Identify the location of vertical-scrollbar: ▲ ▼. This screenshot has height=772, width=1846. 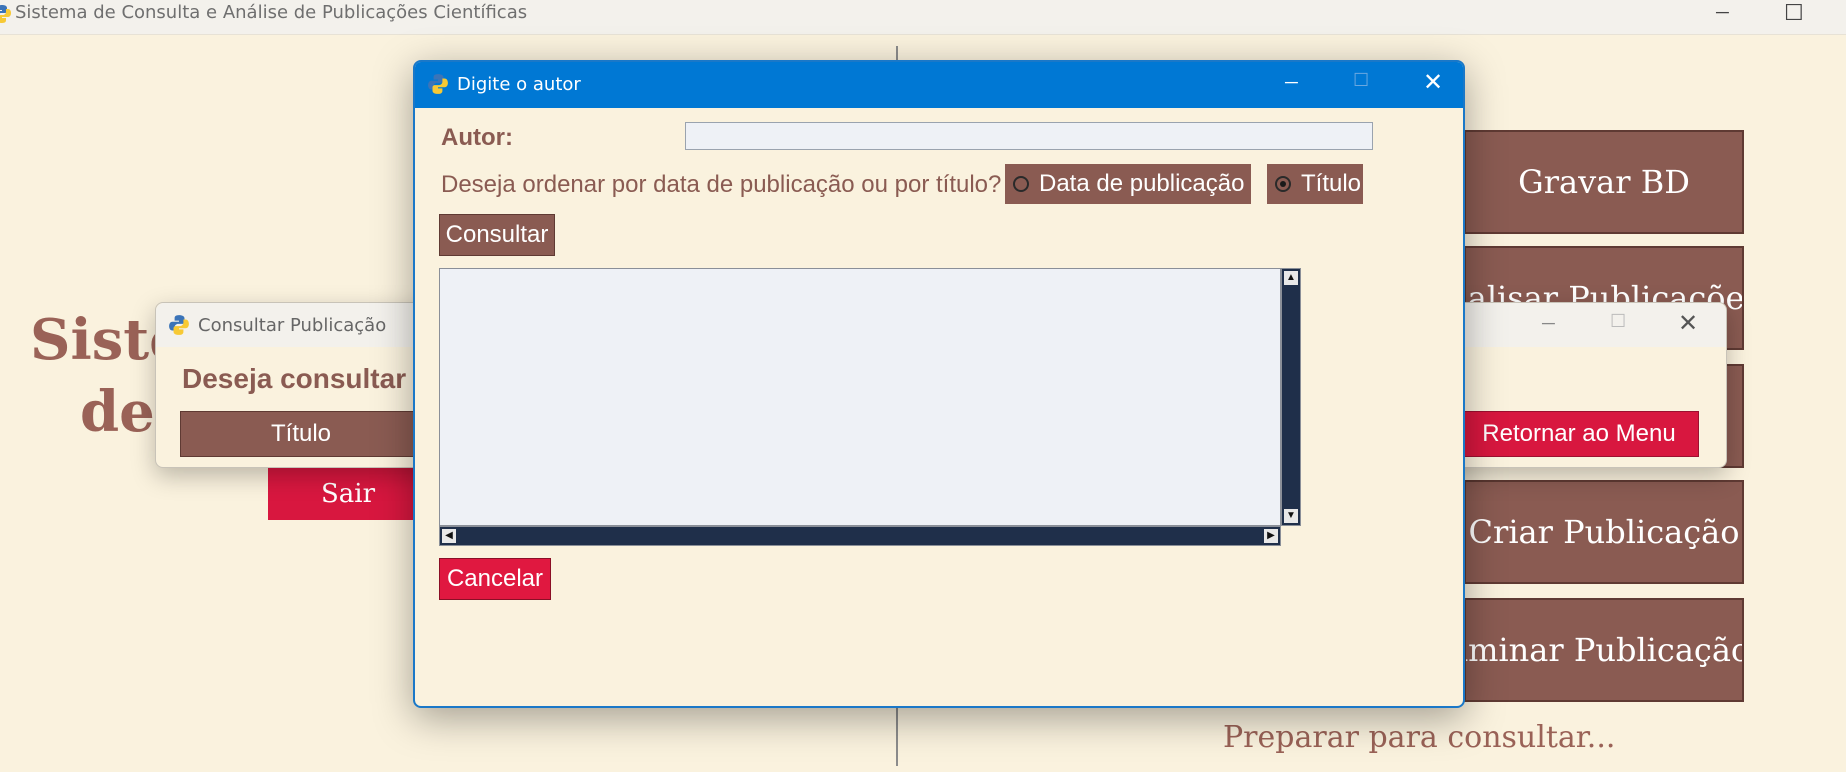
(1291, 397).